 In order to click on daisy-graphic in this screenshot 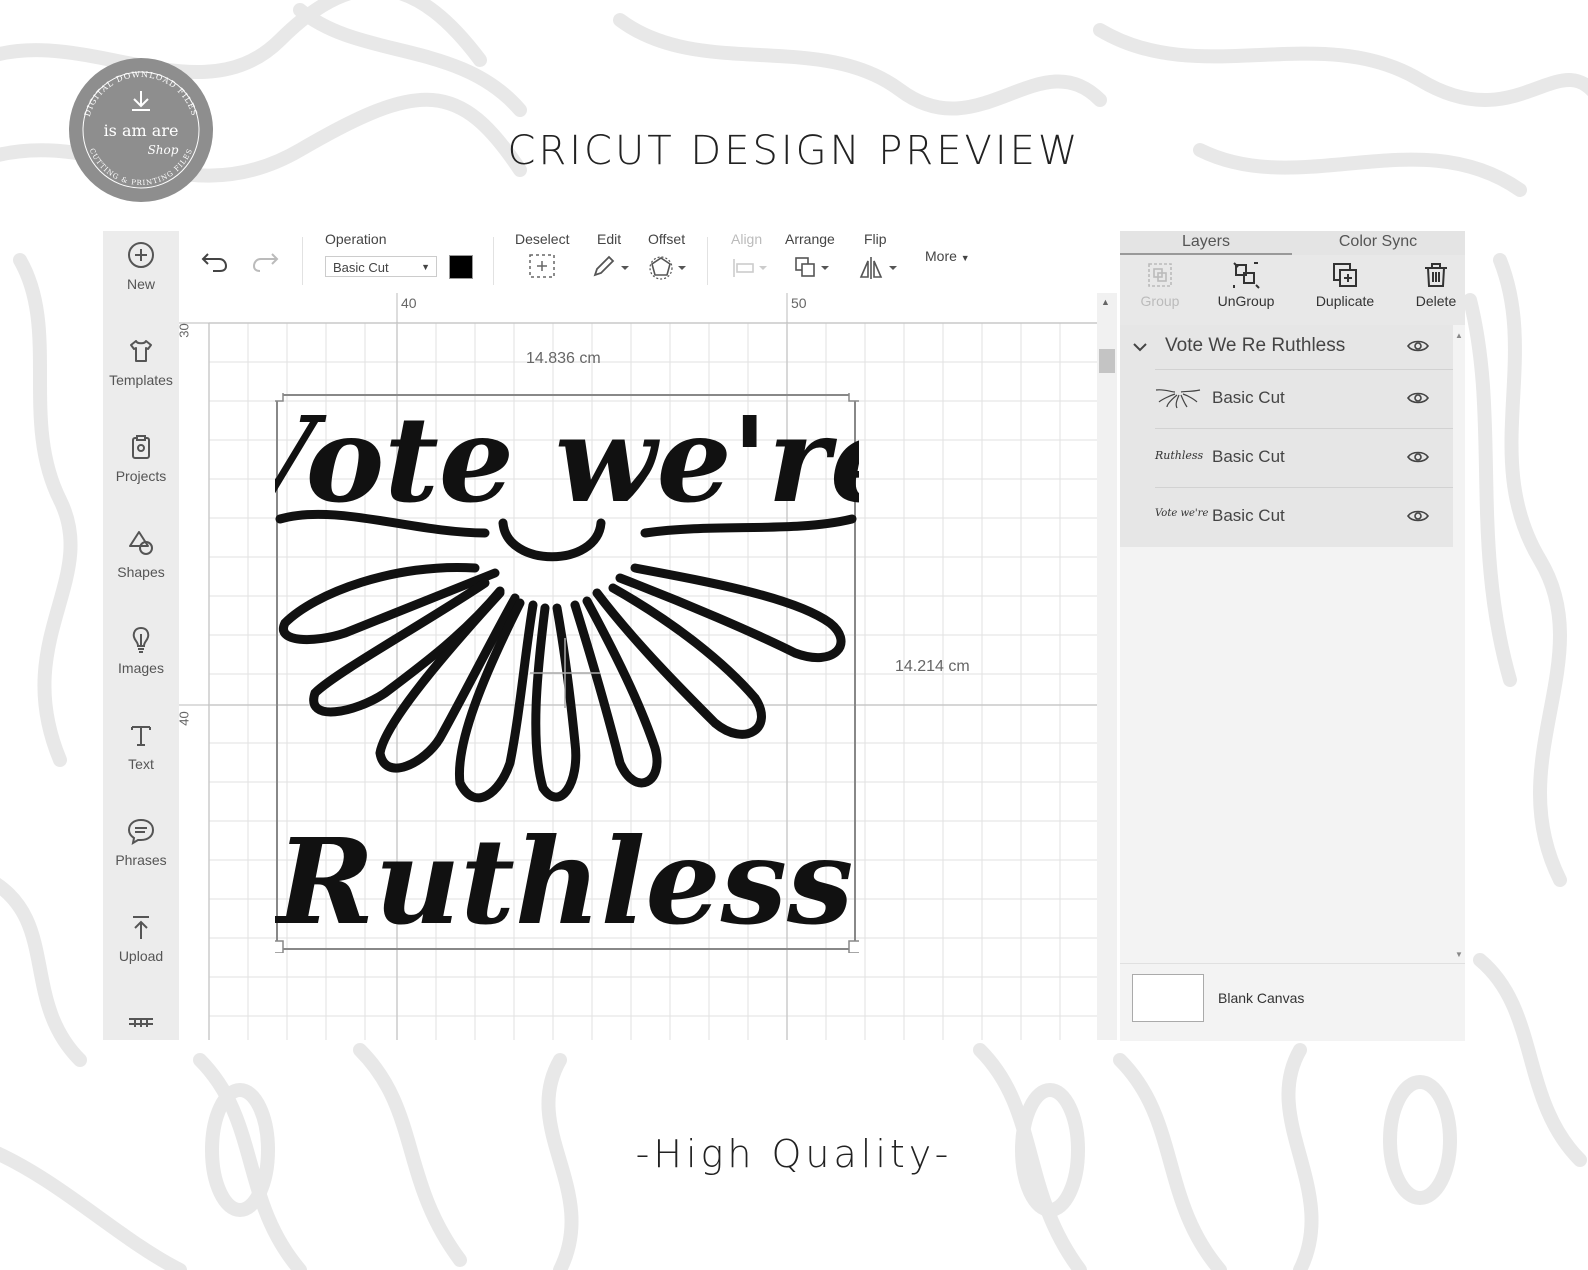, I will do `click(566, 656)`.